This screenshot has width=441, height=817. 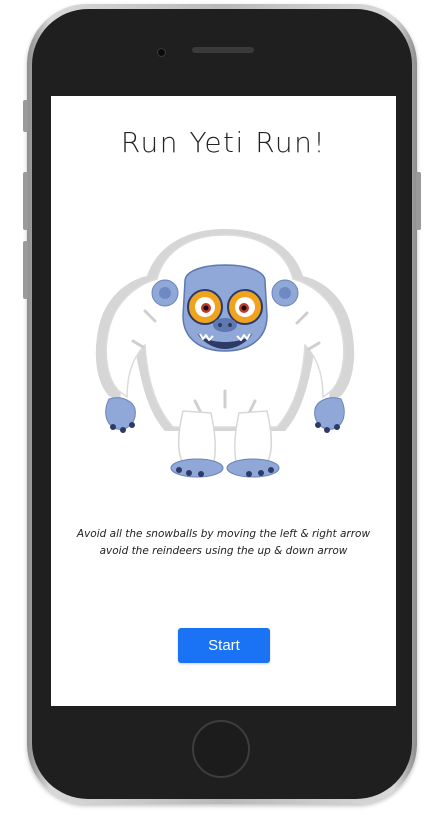 I want to click on home-button, so click(x=221, y=749).